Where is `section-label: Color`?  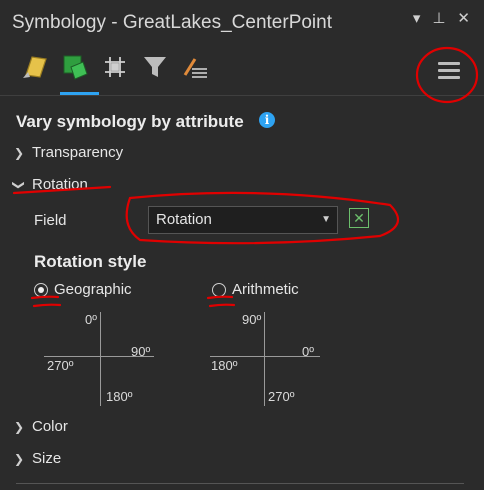
section-label: Color is located at coordinates (50, 426).